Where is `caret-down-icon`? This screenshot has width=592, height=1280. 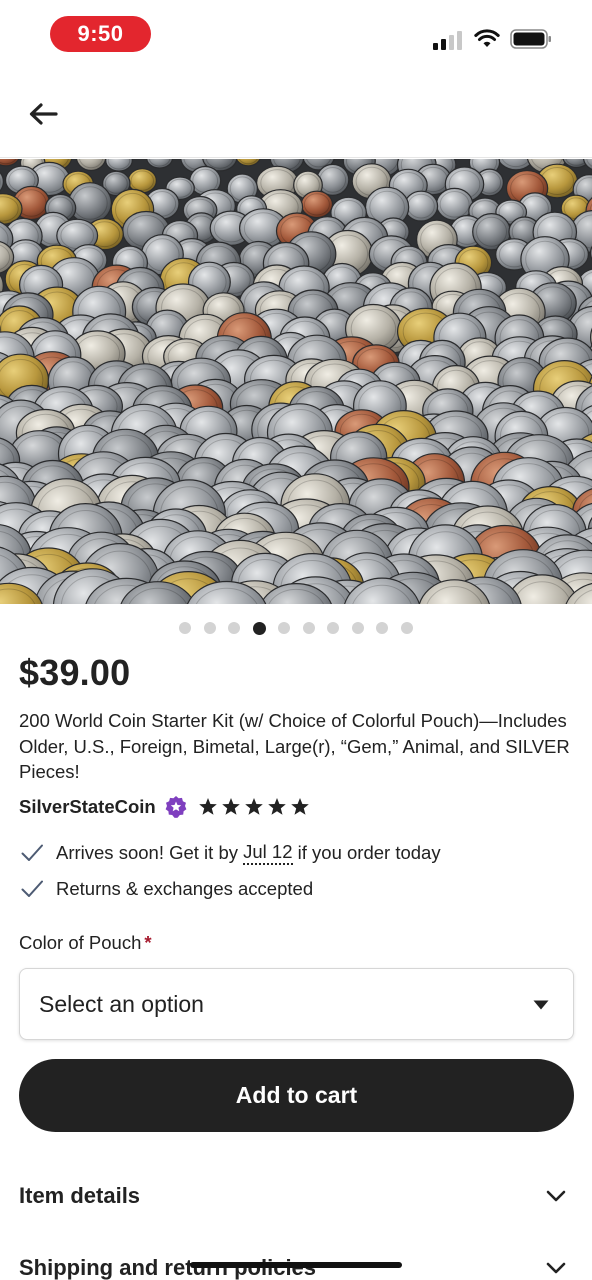
caret-down-icon is located at coordinates (541, 1005).